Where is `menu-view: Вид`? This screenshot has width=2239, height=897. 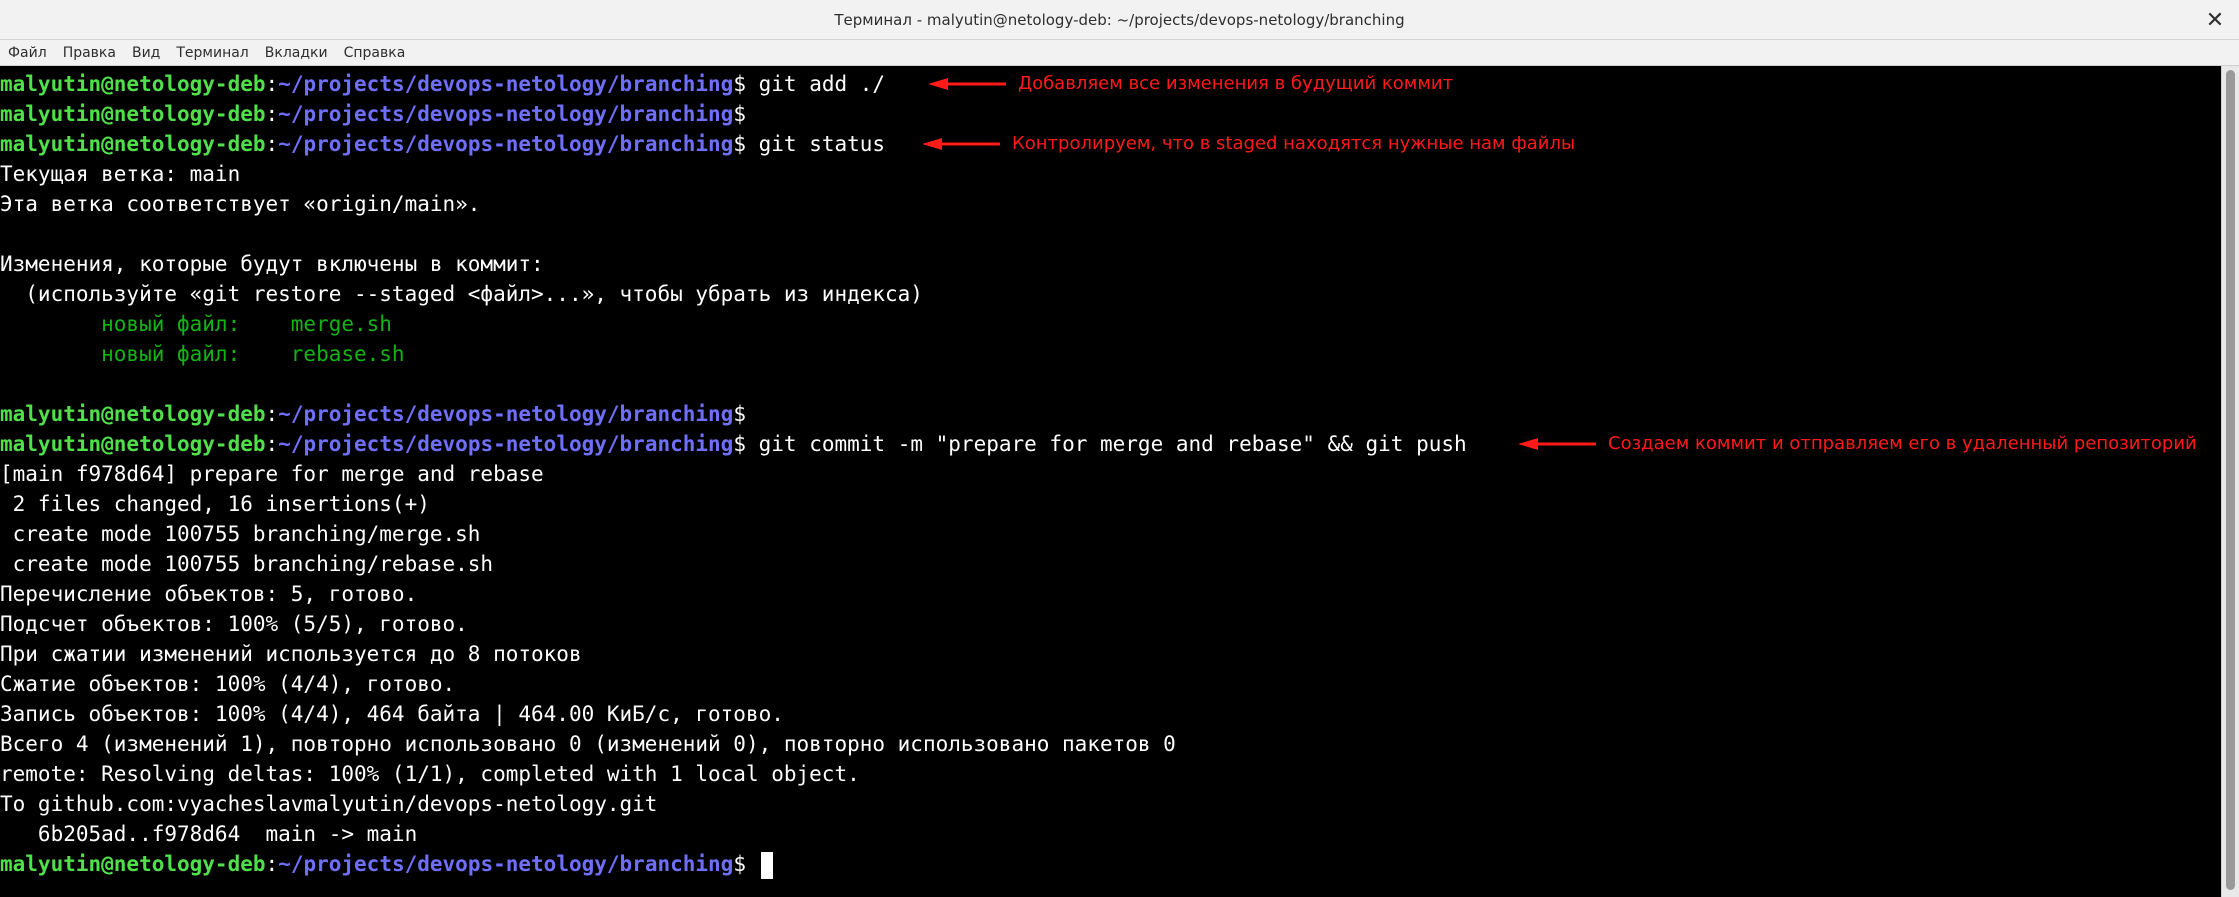
menu-view: Вид is located at coordinates (146, 53).